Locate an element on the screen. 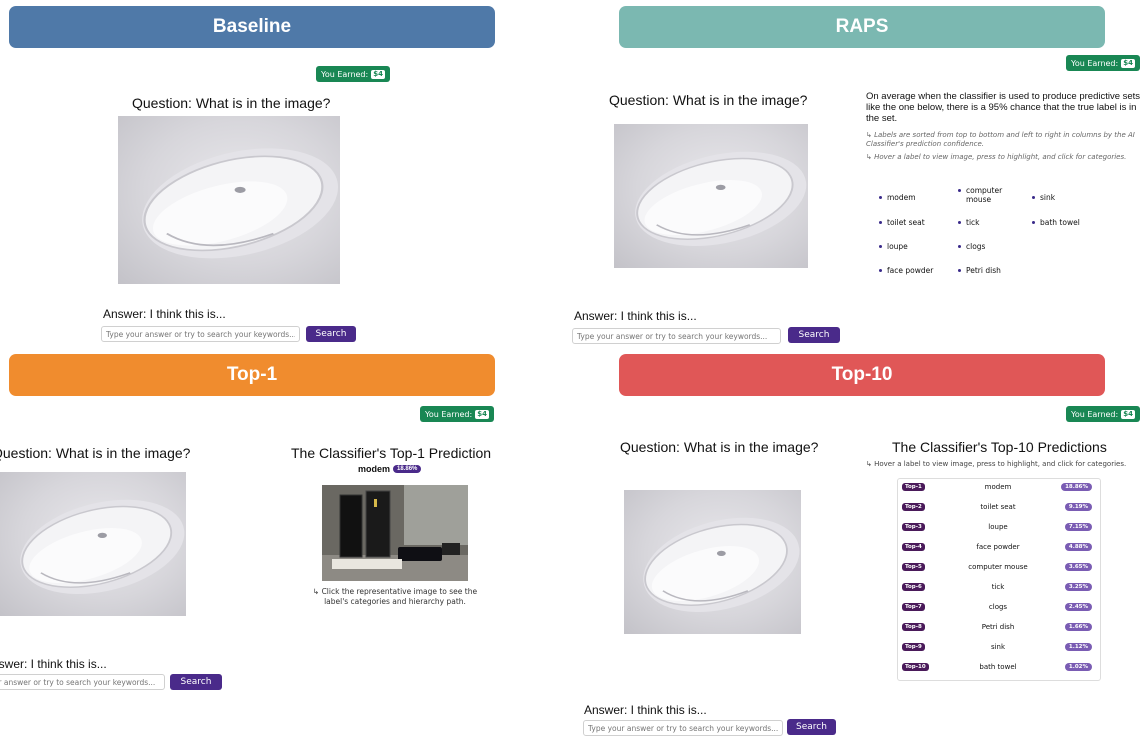 This screenshot has height=736, width=1146. confidence-badge: 1.12% is located at coordinates (1078, 647).